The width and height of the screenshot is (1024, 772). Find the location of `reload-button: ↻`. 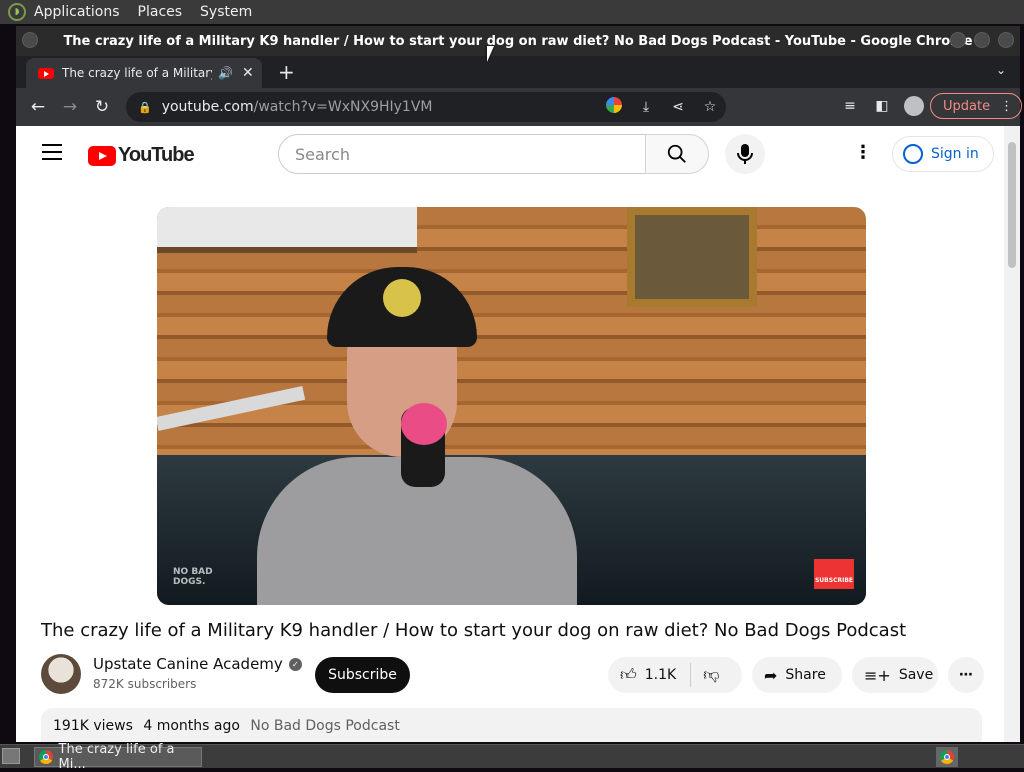

reload-button: ↻ is located at coordinates (102, 107).